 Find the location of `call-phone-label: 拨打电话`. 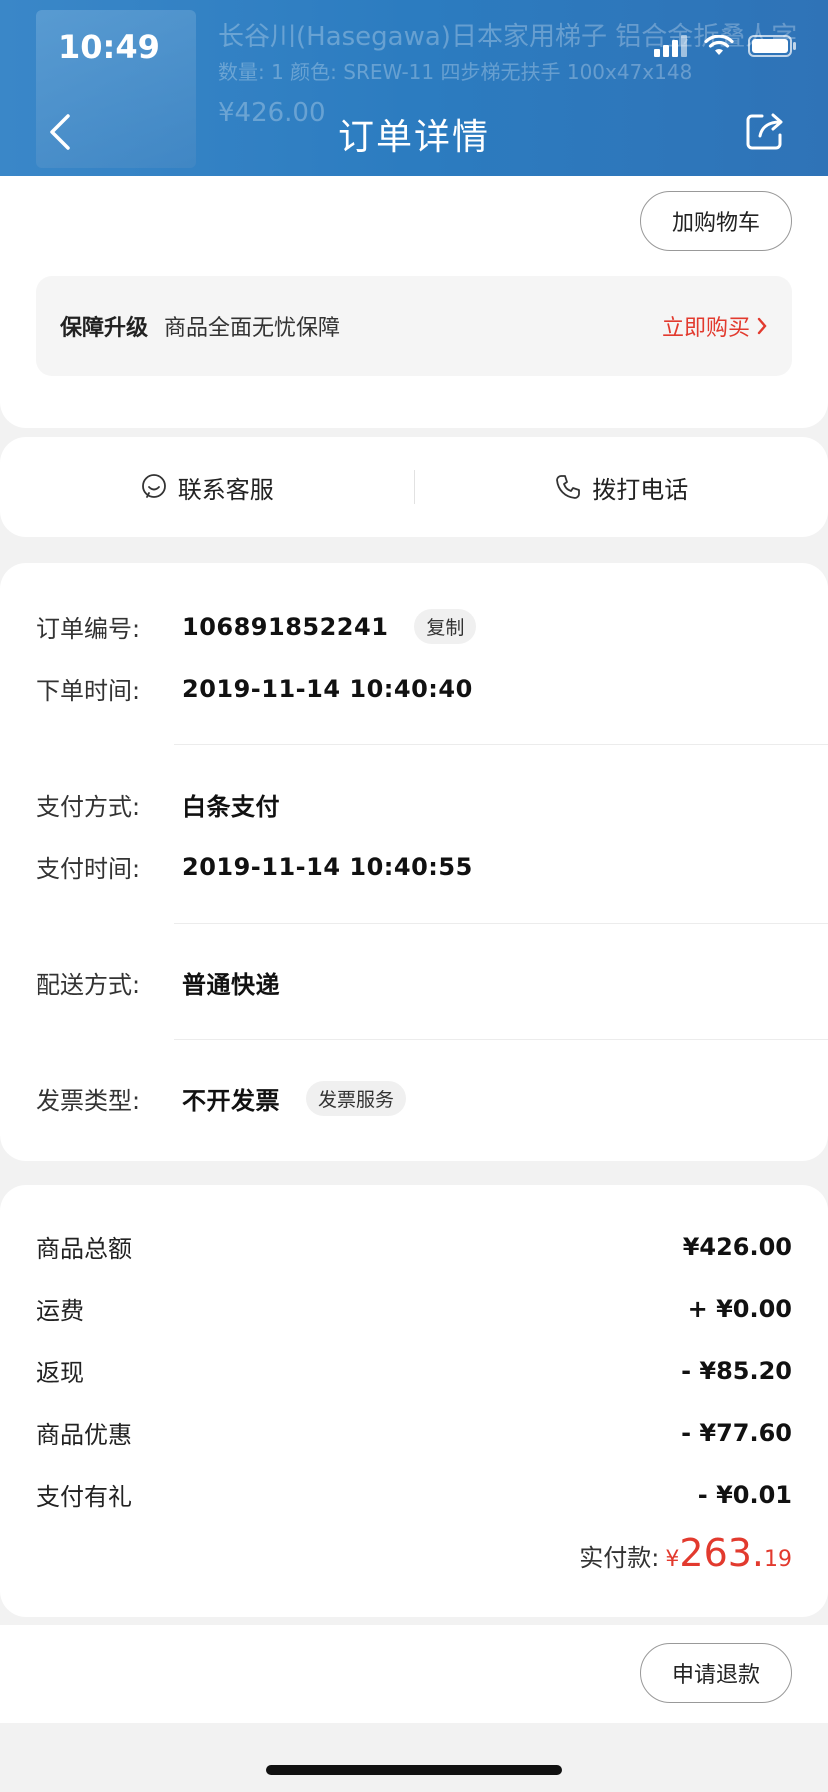

call-phone-label: 拨打电话 is located at coordinates (640, 489).